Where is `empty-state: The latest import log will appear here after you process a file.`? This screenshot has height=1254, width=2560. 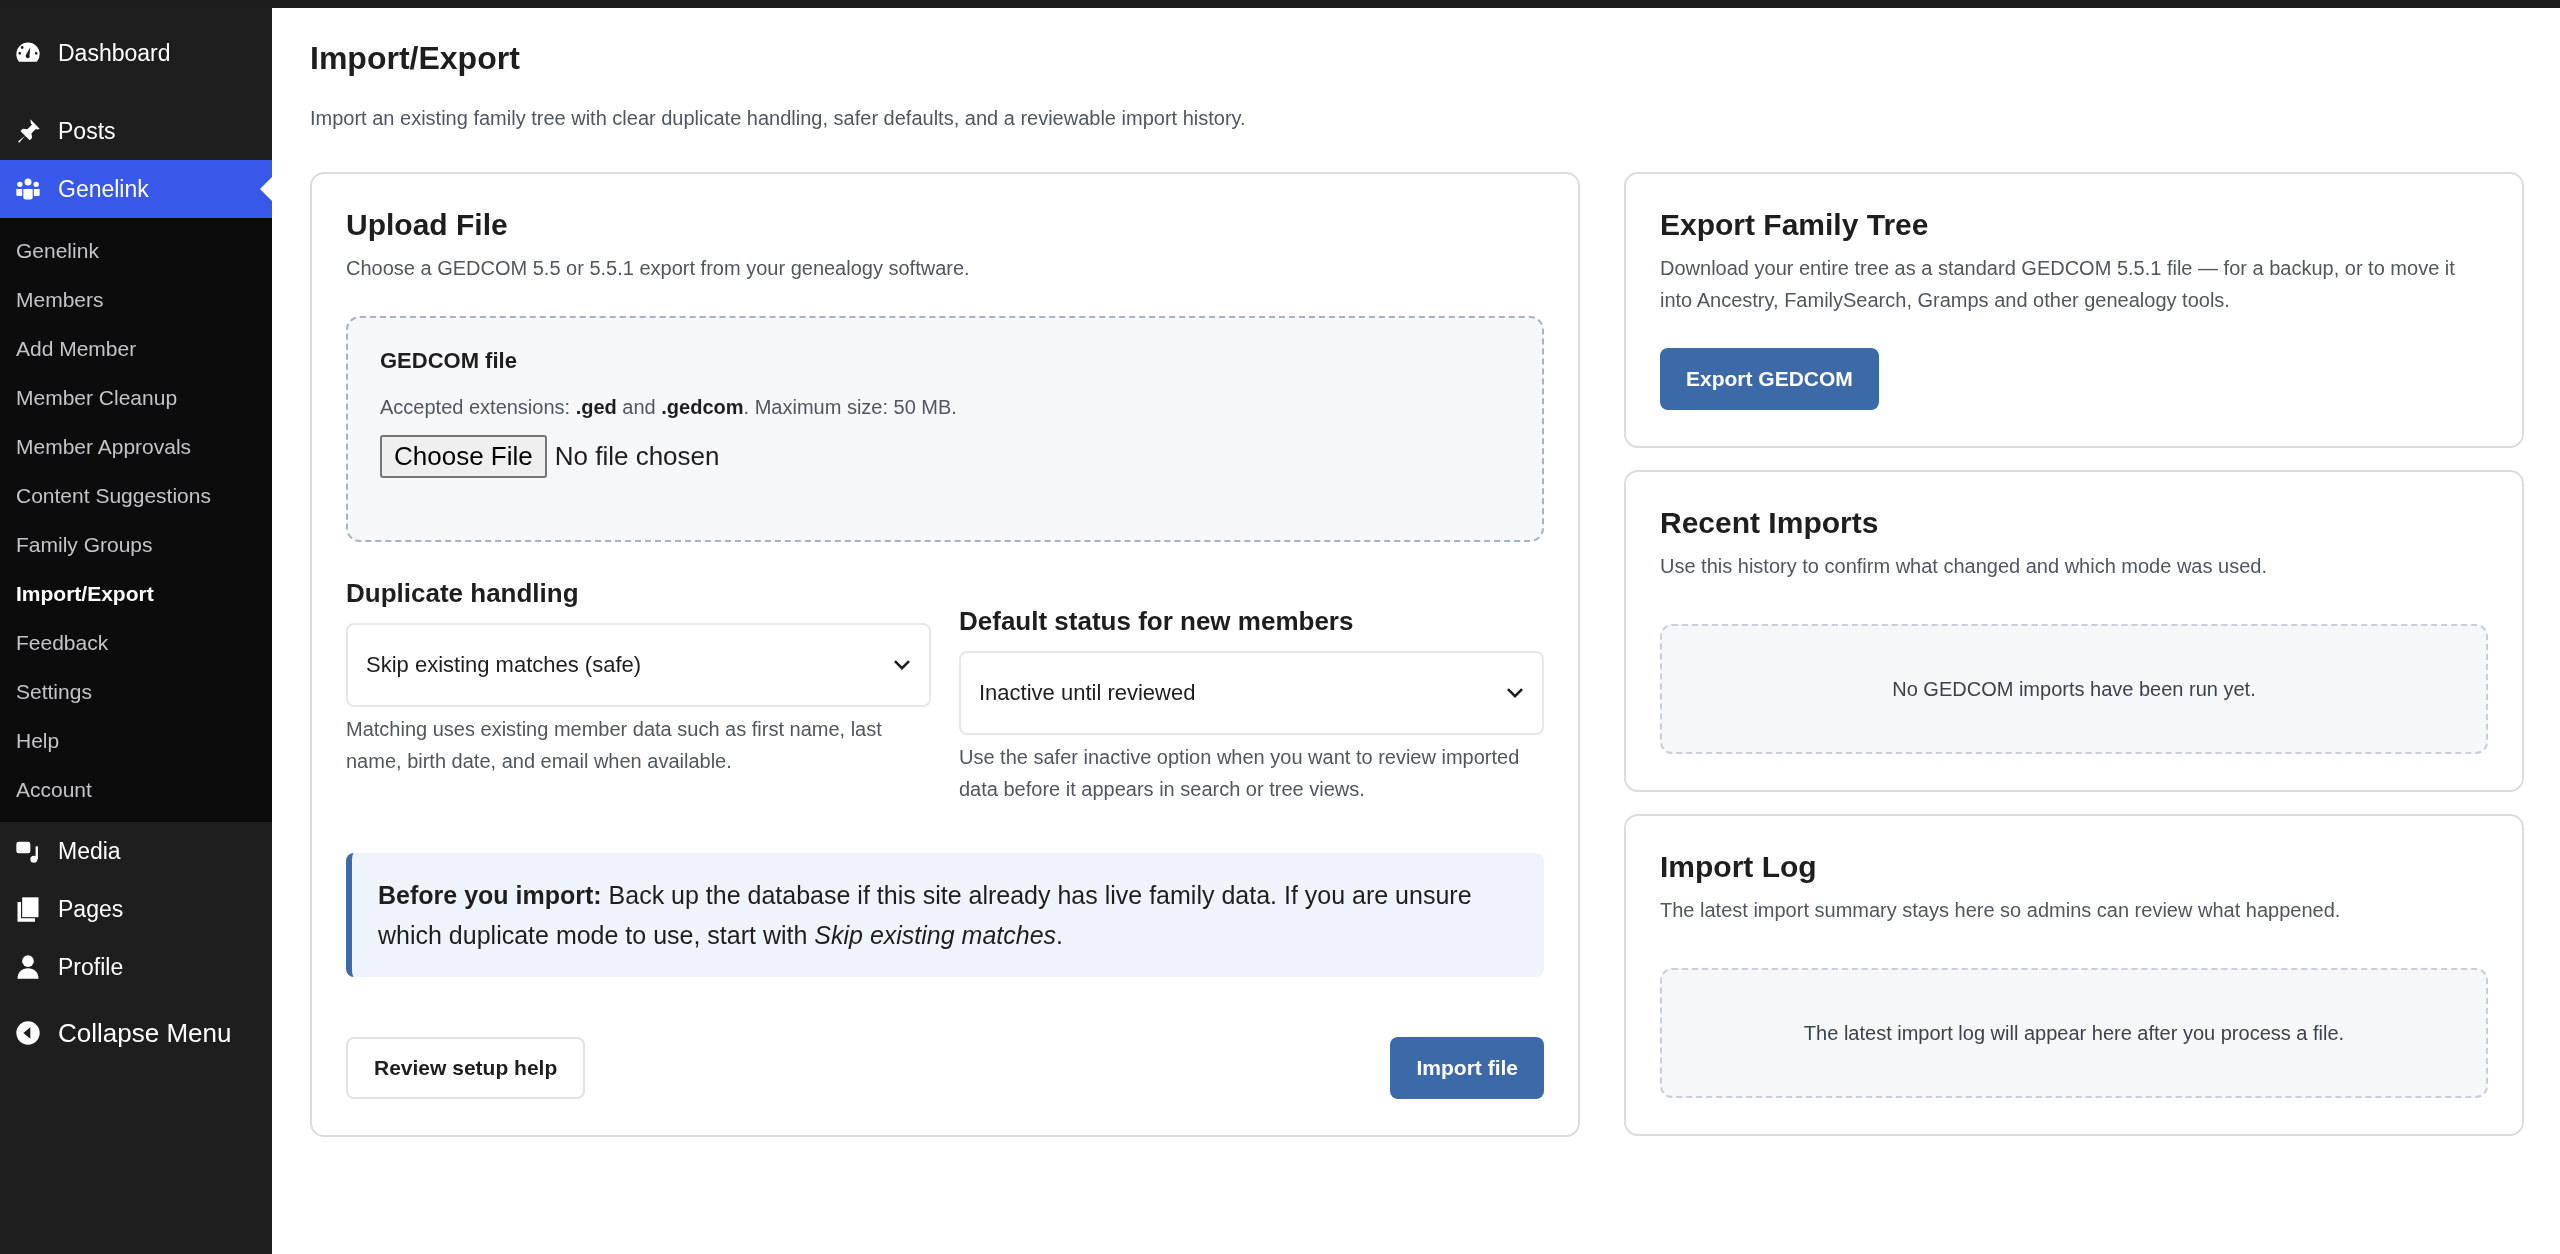
empty-state: The latest import log will appear here after you process a file. is located at coordinates (2074, 1033).